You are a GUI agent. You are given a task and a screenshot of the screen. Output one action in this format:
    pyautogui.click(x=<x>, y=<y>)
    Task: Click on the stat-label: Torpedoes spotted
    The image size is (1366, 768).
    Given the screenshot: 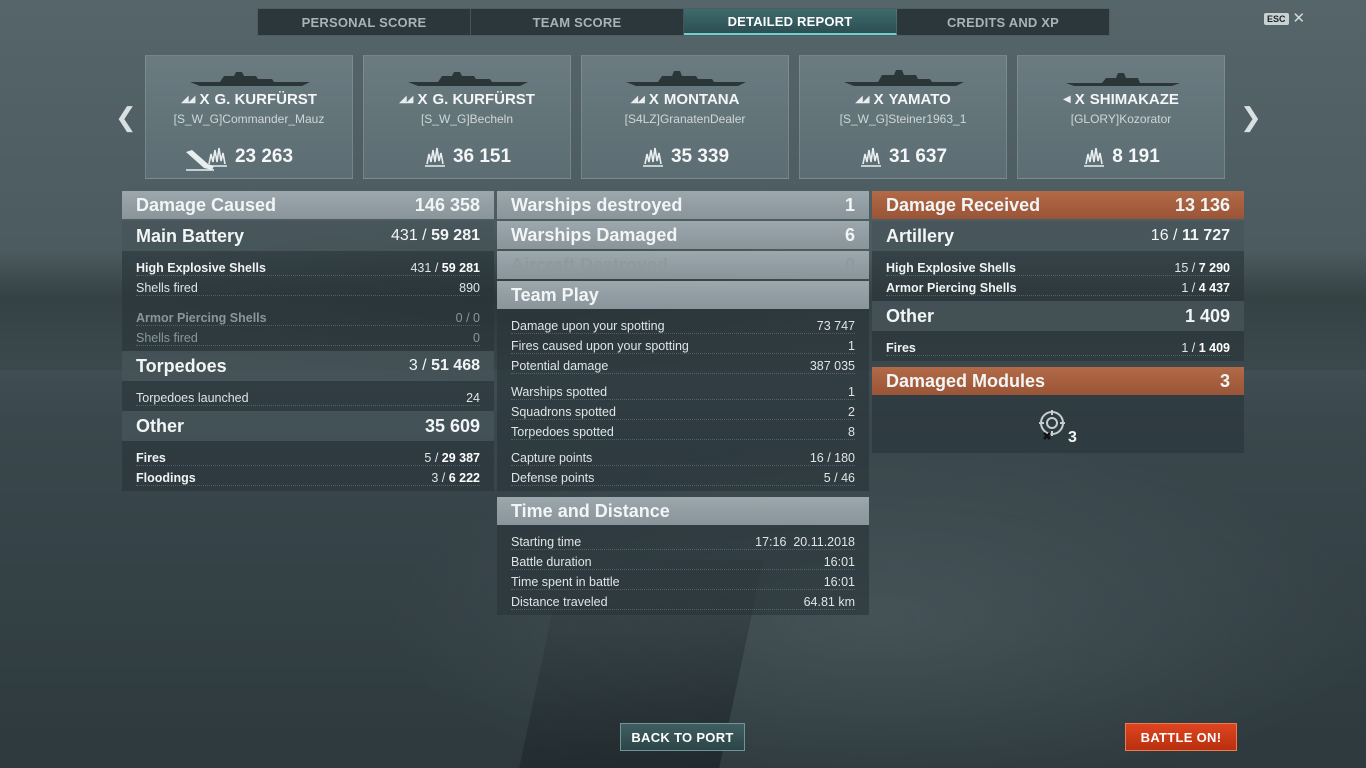 What is the action you would take?
    pyautogui.click(x=562, y=432)
    